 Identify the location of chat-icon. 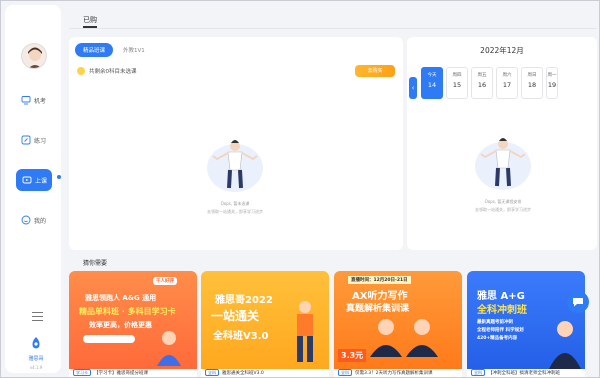
(578, 302).